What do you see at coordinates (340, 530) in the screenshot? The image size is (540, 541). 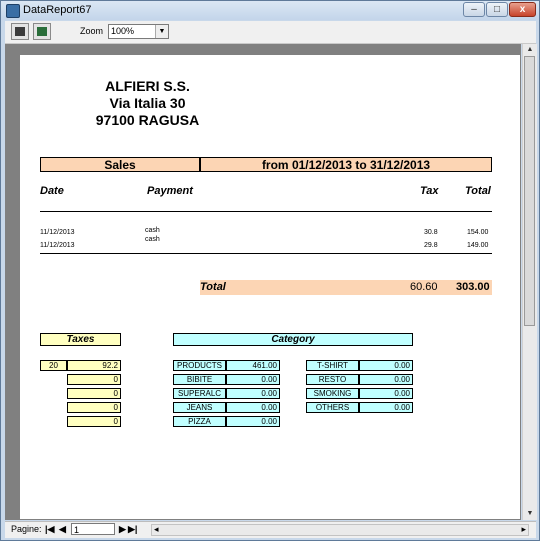 I see `horizontal-scrollbar: ◂ ▸` at bounding box center [340, 530].